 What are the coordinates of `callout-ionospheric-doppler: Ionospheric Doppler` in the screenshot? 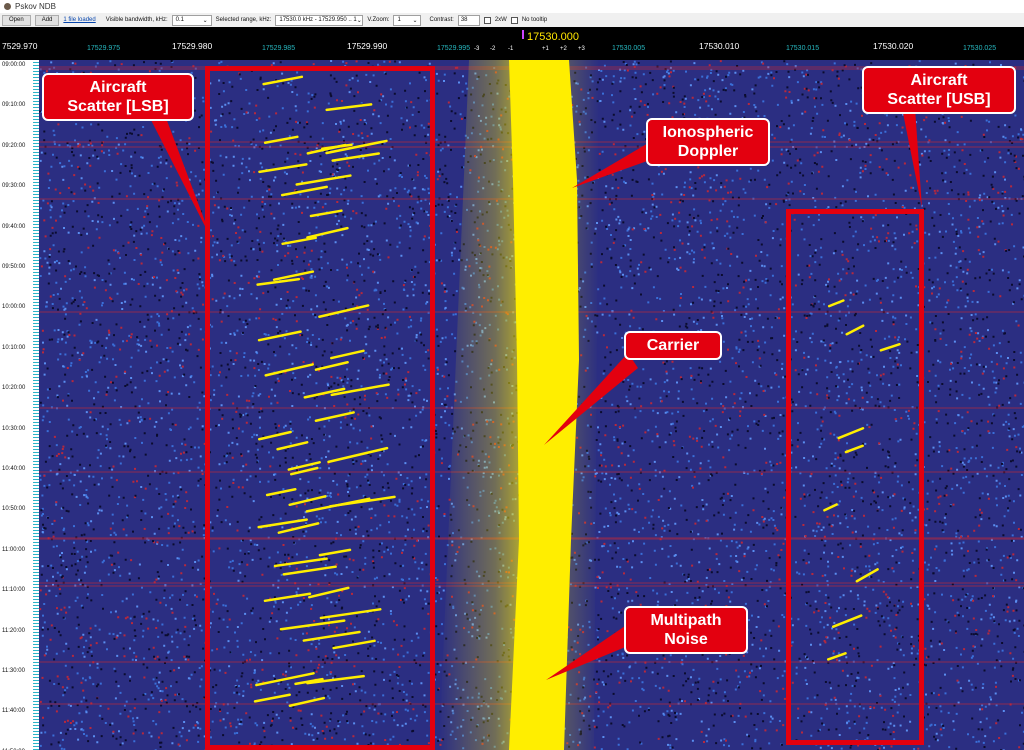 It's located at (708, 142).